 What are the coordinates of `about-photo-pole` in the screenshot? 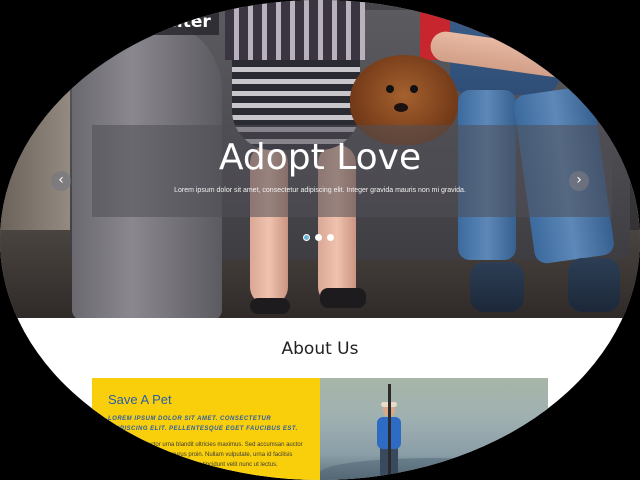 It's located at (389, 432).